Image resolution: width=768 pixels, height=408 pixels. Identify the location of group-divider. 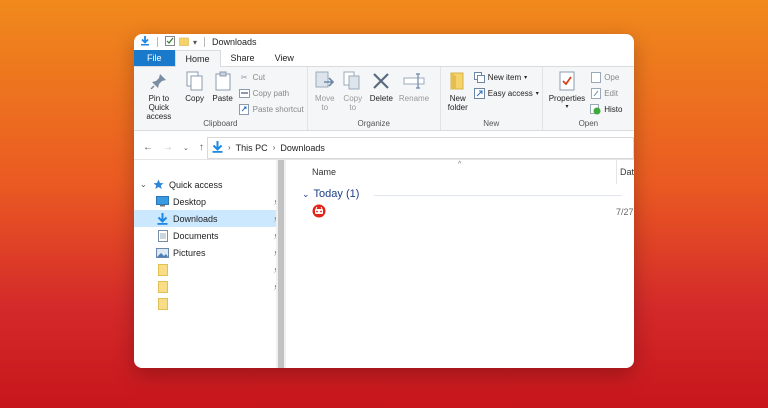
(498, 195).